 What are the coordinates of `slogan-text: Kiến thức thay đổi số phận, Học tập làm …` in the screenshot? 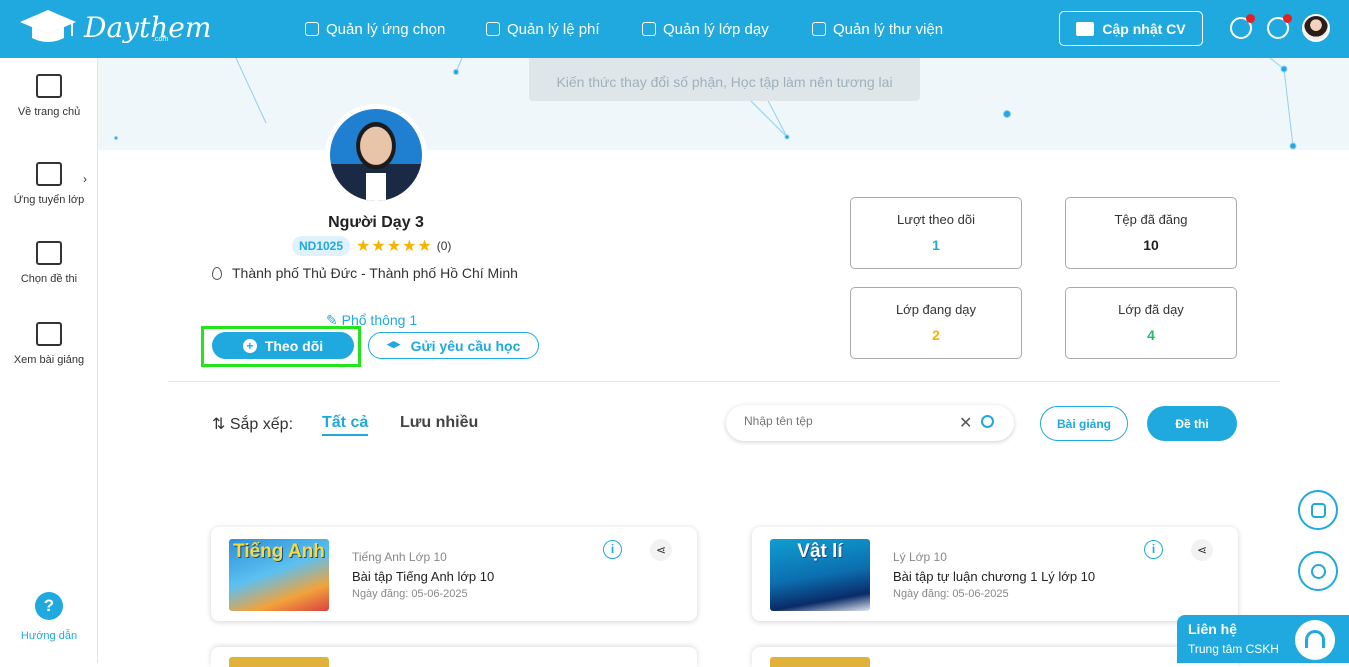 It's located at (724, 82).